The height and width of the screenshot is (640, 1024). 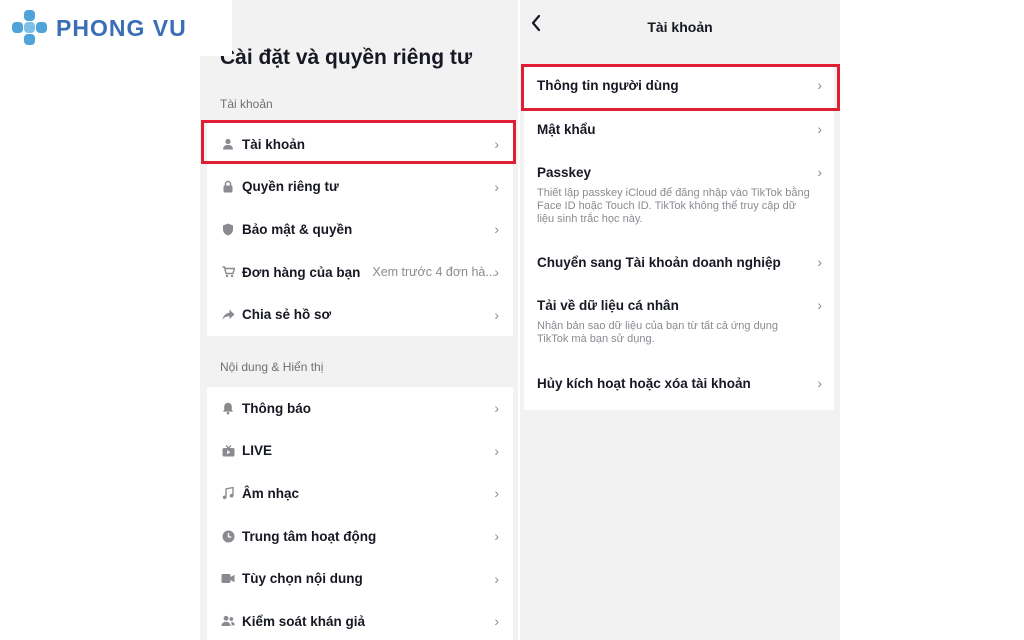 I want to click on settings-item-label: Đơn hàng của bạn, so click(x=301, y=272).